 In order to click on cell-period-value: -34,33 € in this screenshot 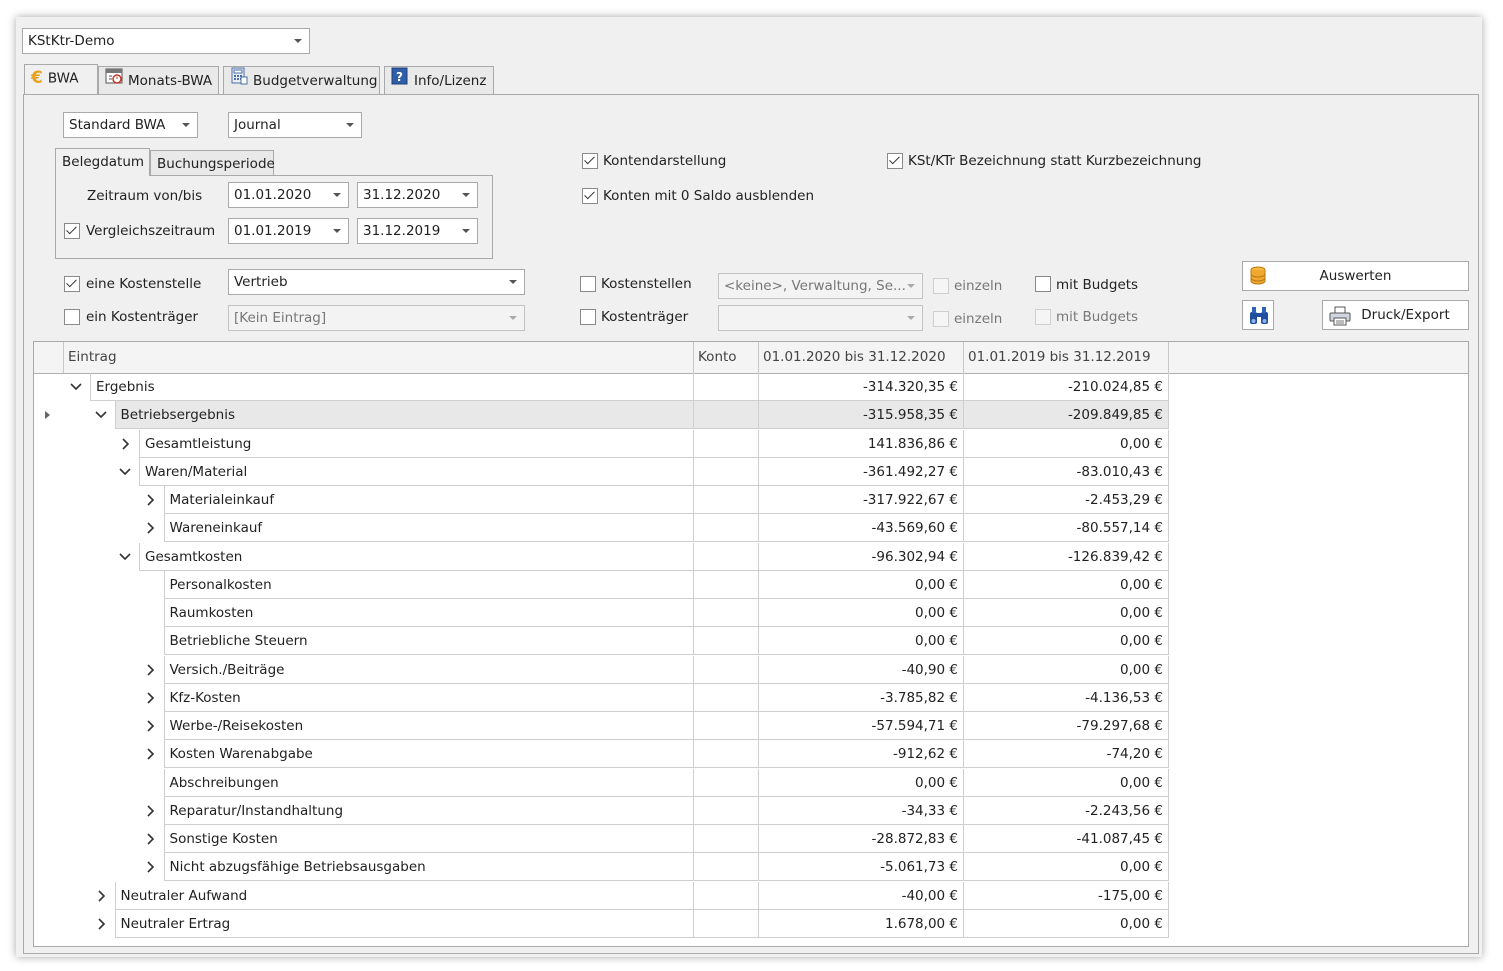, I will do `click(861, 810)`.